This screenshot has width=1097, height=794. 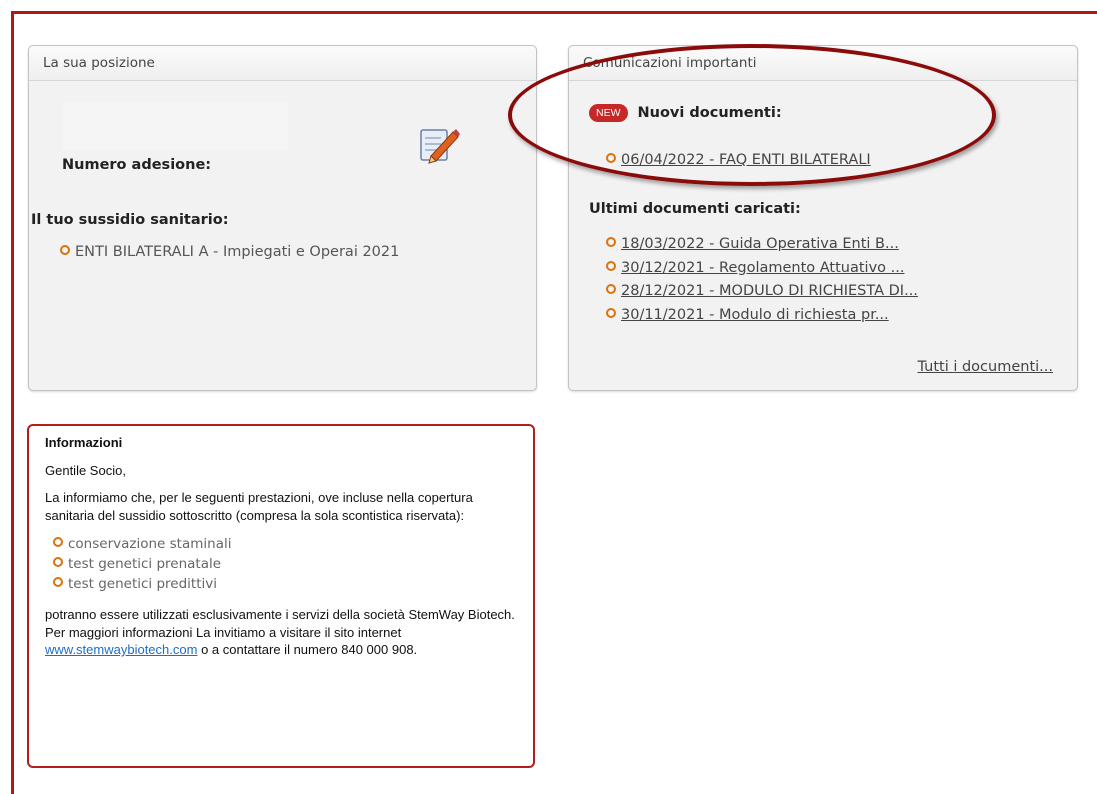 I want to click on member-name-placeholder, so click(x=175, y=126).